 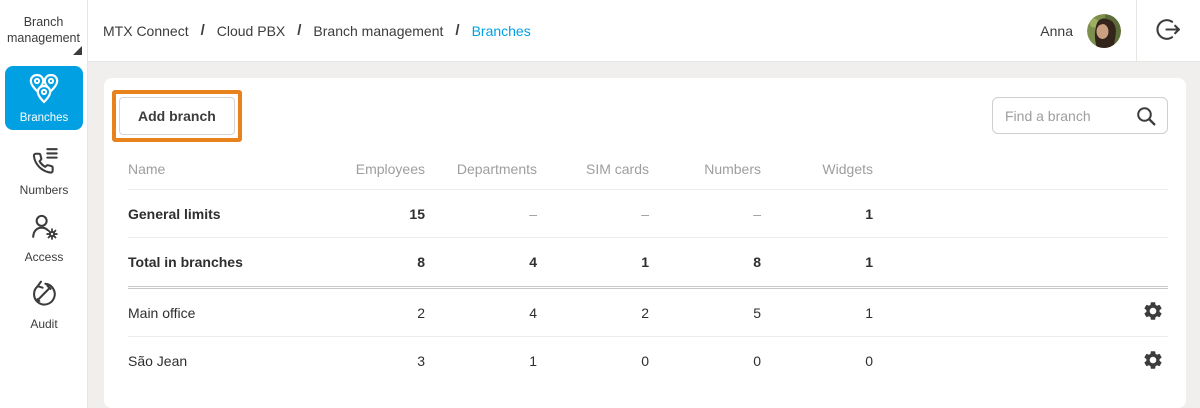 I want to click on avatar, so click(x=1104, y=30).